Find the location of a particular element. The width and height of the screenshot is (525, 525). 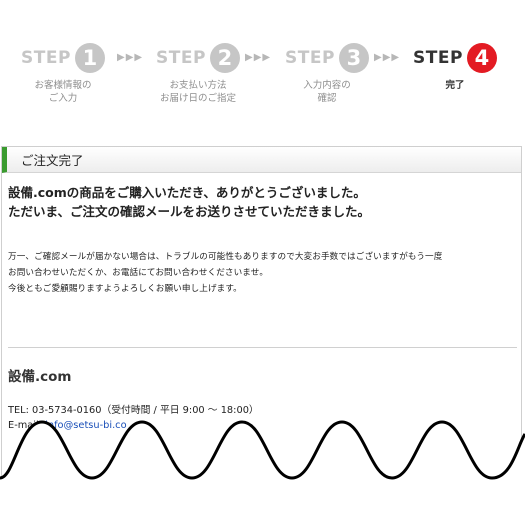

step-4-current: STEP 4 完了 is located at coordinates (455, 66).